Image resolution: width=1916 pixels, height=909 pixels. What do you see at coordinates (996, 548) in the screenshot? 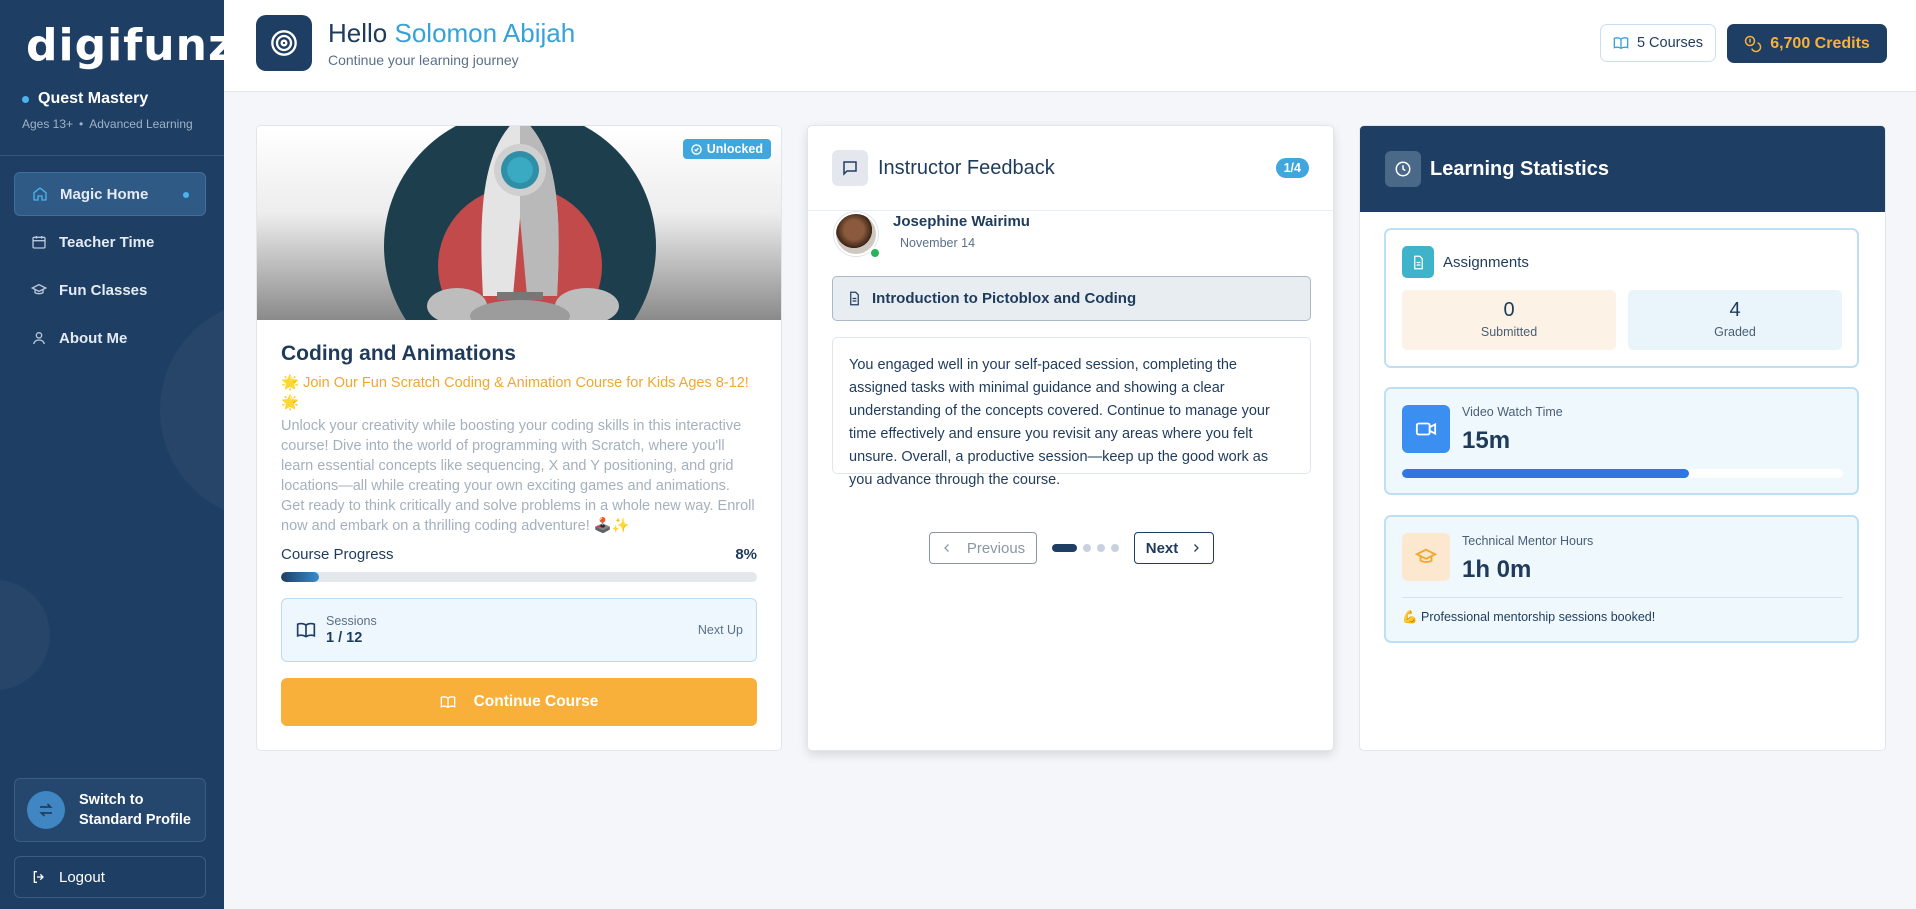
I see `previous-label: Previous` at bounding box center [996, 548].